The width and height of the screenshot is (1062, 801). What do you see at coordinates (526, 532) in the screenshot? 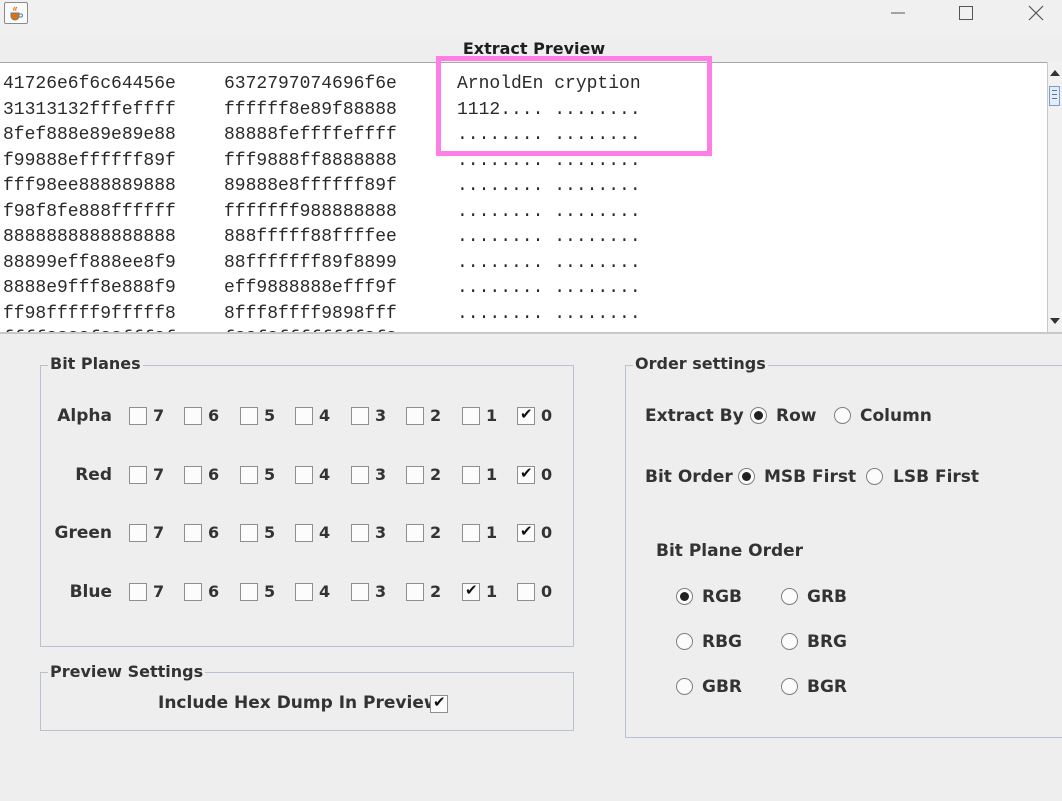
I see `green-bit-0-checkbox` at bounding box center [526, 532].